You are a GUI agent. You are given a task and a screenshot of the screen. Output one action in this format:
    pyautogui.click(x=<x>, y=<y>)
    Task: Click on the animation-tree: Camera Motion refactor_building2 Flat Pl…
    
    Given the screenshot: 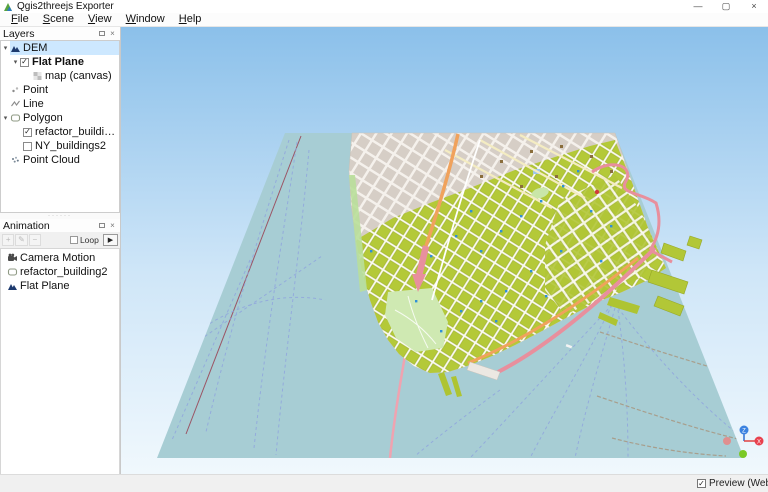 What is the action you would take?
    pyautogui.click(x=60, y=361)
    